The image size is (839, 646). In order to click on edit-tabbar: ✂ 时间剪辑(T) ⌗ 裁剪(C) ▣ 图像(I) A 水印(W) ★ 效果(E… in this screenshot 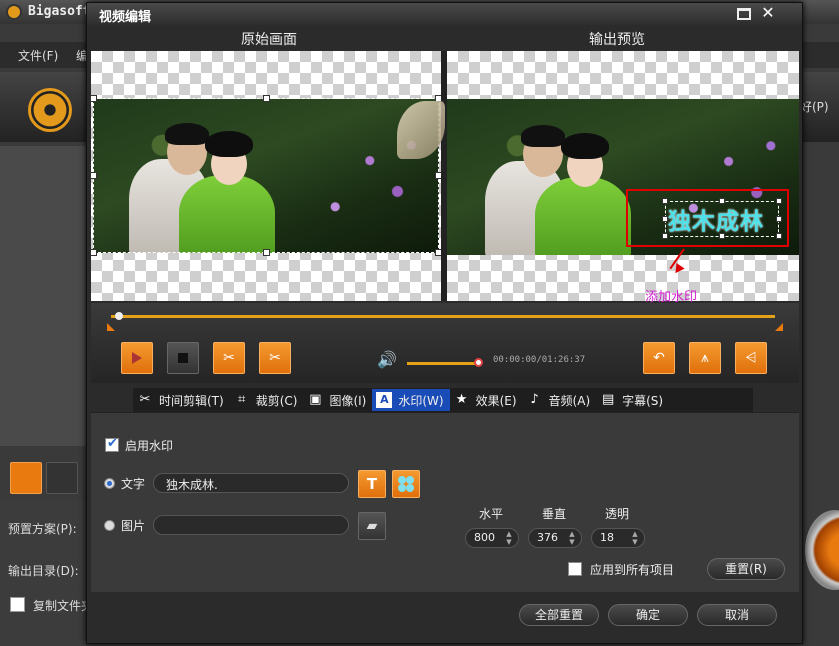, I will do `click(443, 400)`.